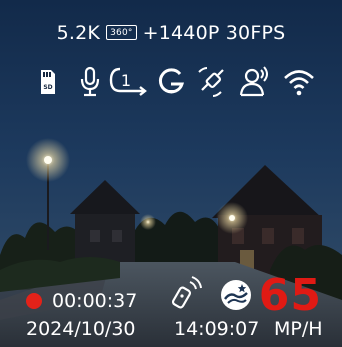 This screenshot has width=342, height=347. I want to click on resolution-status: 5.2K 360° +1440P 30FPS, so click(171, 33).